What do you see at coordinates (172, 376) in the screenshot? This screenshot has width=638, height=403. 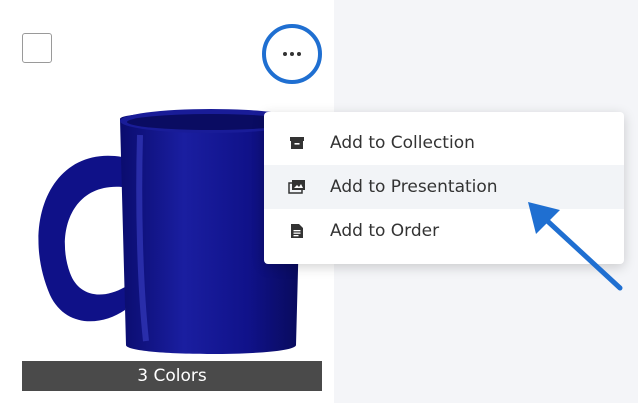 I see `colors-badge: 3 Colors` at bounding box center [172, 376].